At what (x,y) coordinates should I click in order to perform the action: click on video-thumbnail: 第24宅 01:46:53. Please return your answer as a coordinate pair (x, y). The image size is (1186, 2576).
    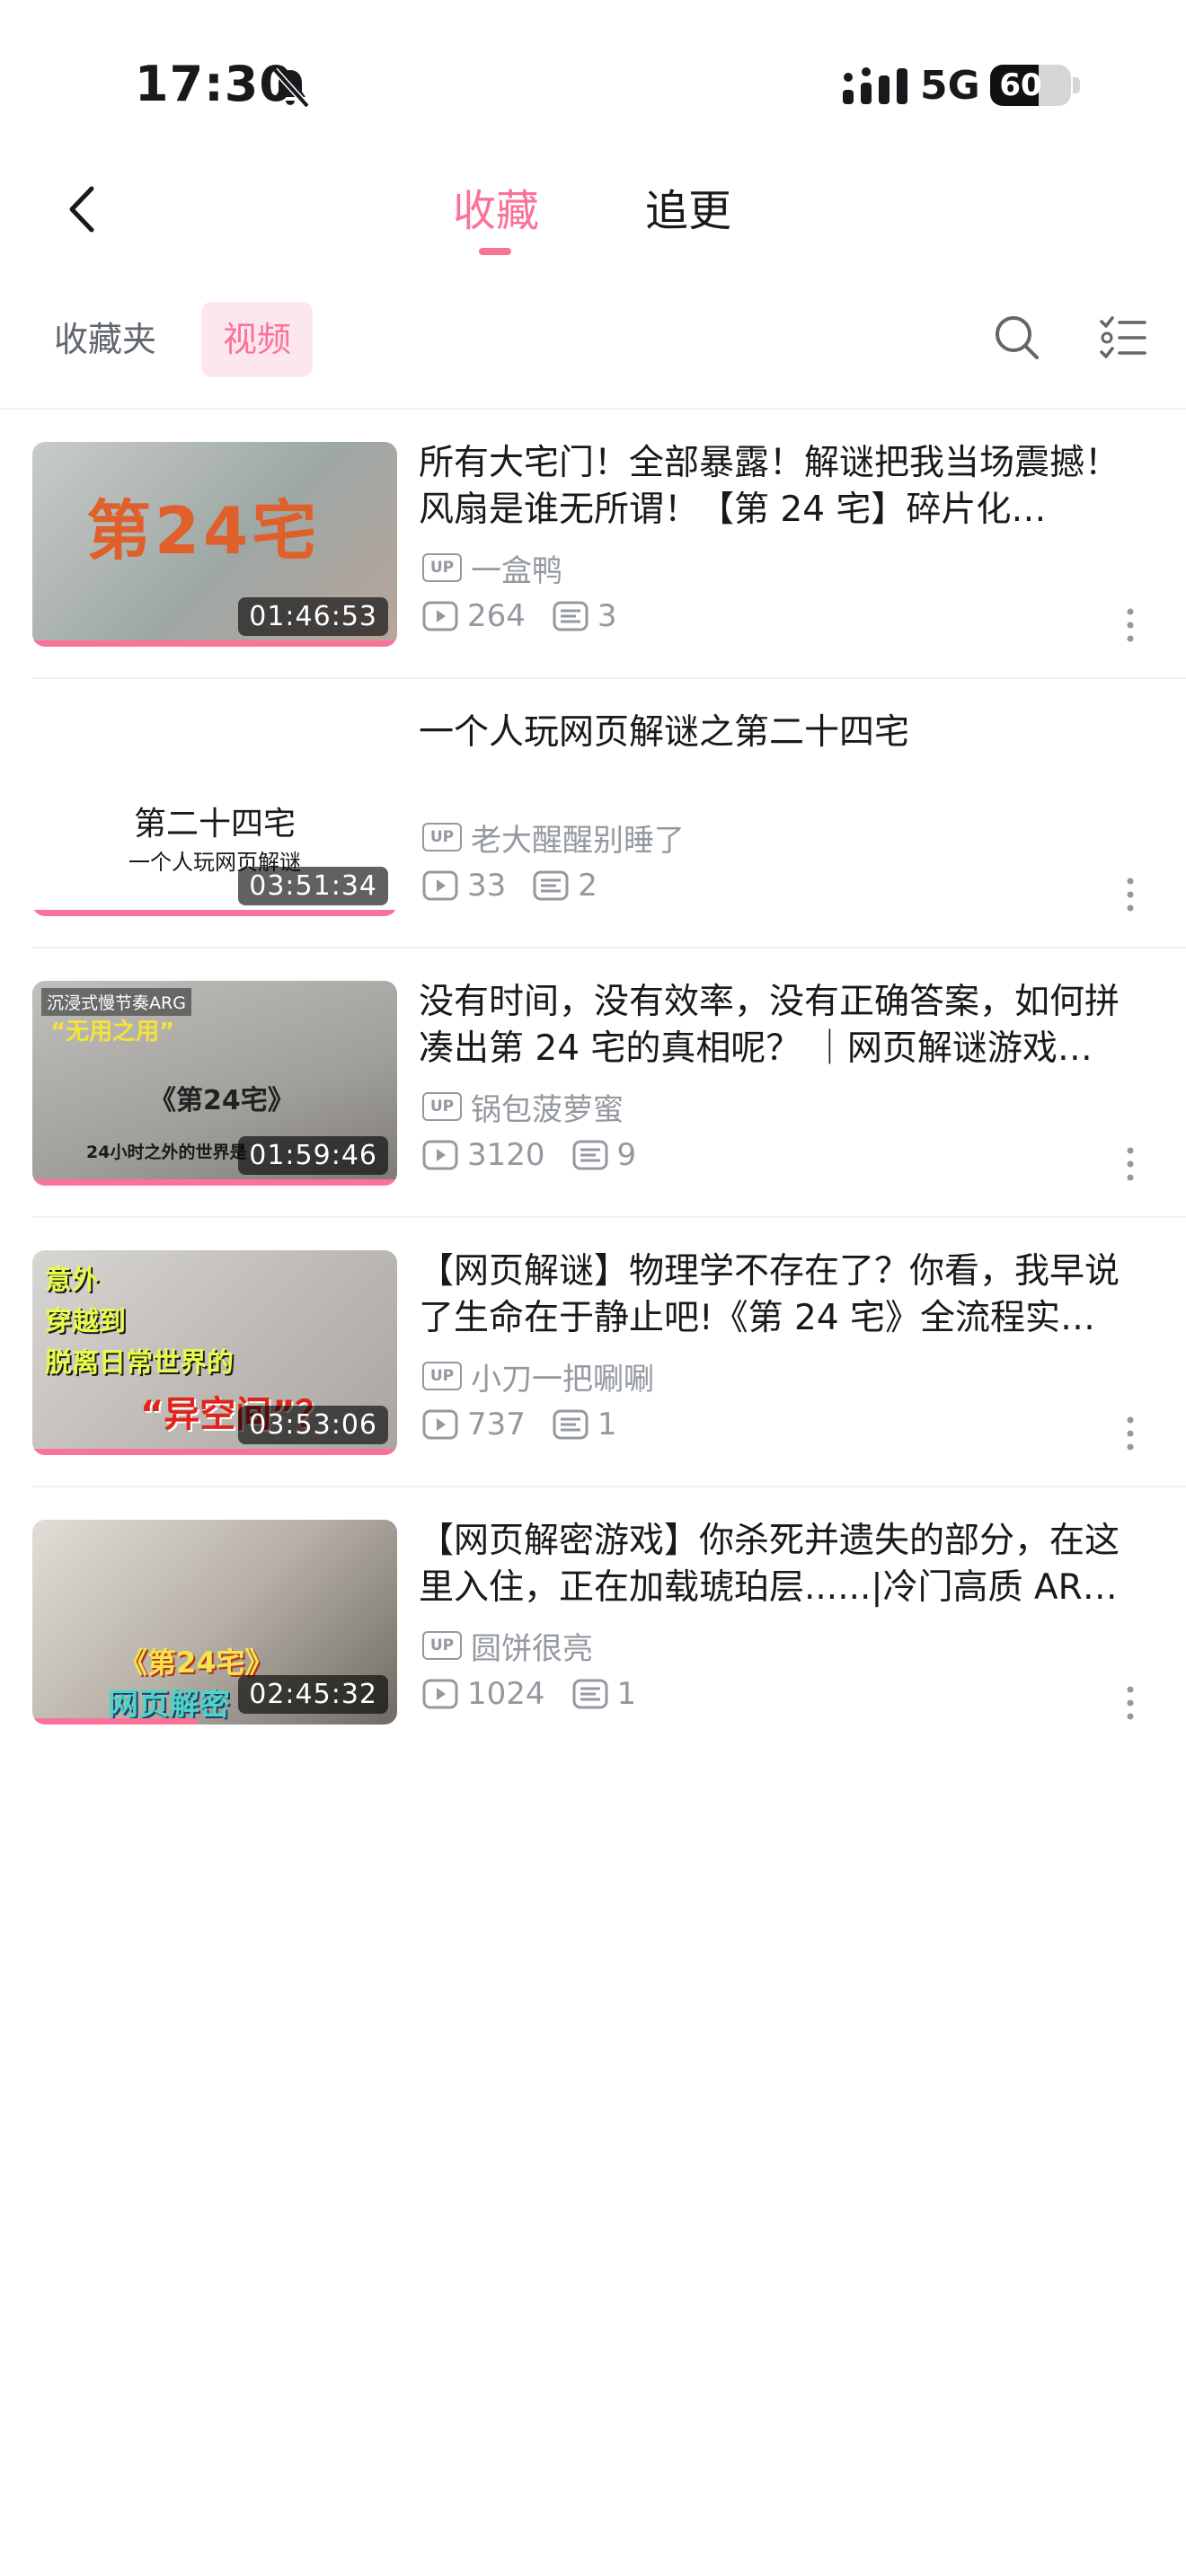
    Looking at the image, I should click on (214, 544).